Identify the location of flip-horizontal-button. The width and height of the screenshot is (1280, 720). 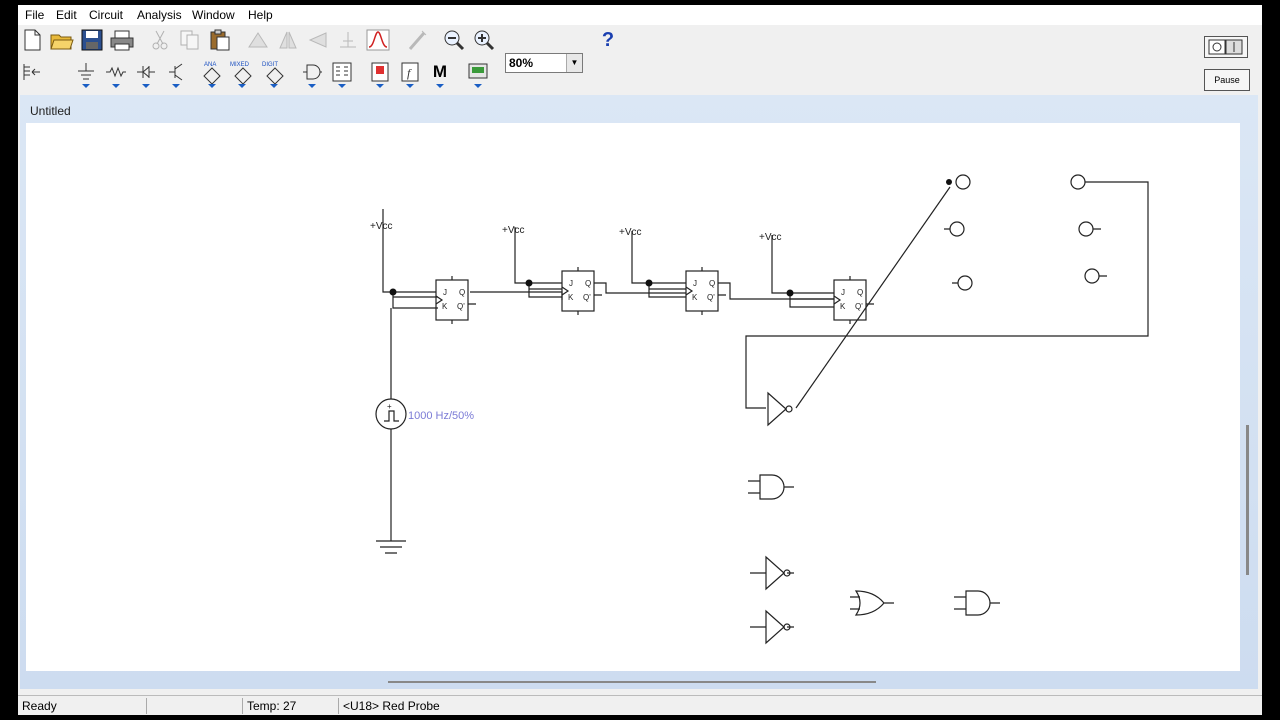
(288, 40).